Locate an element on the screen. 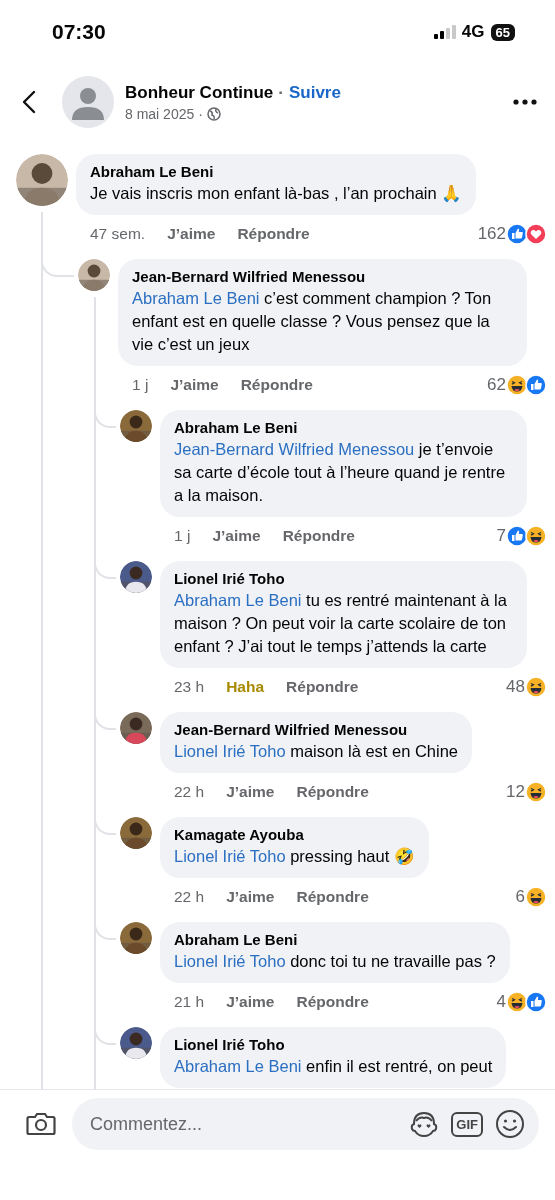  comment-text: Abraham Le Beni c’est comment champion ? Ton enfant est en quelle classe ? Vous pensez que la vie c’est un jeux is located at coordinates (312, 321).